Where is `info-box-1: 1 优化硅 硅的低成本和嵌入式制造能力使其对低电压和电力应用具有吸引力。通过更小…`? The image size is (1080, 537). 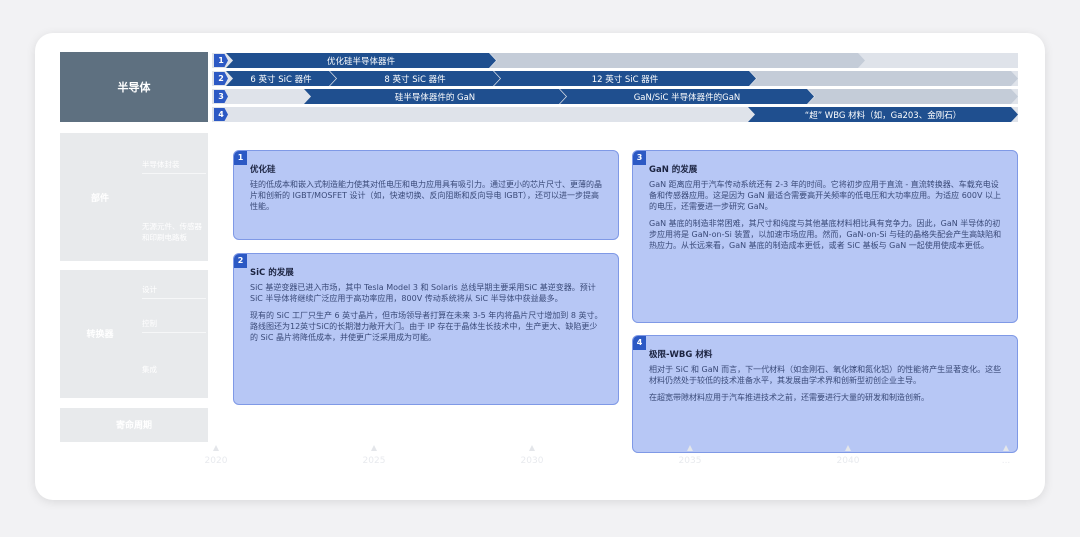 info-box-1: 1 优化硅 硅的低成本和嵌入式制造能力使其对低电压和电力应用具有吸引力。通过更小… is located at coordinates (426, 195).